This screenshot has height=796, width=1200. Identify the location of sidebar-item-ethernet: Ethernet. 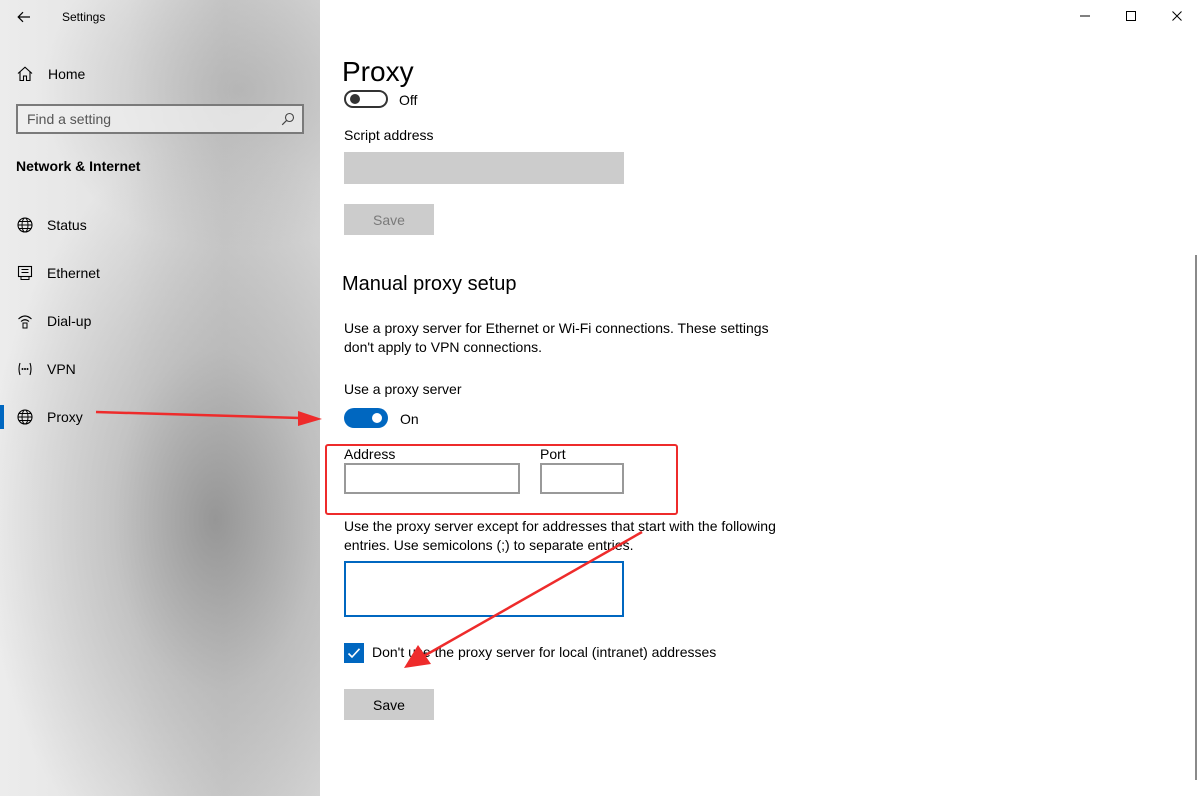
(160, 273).